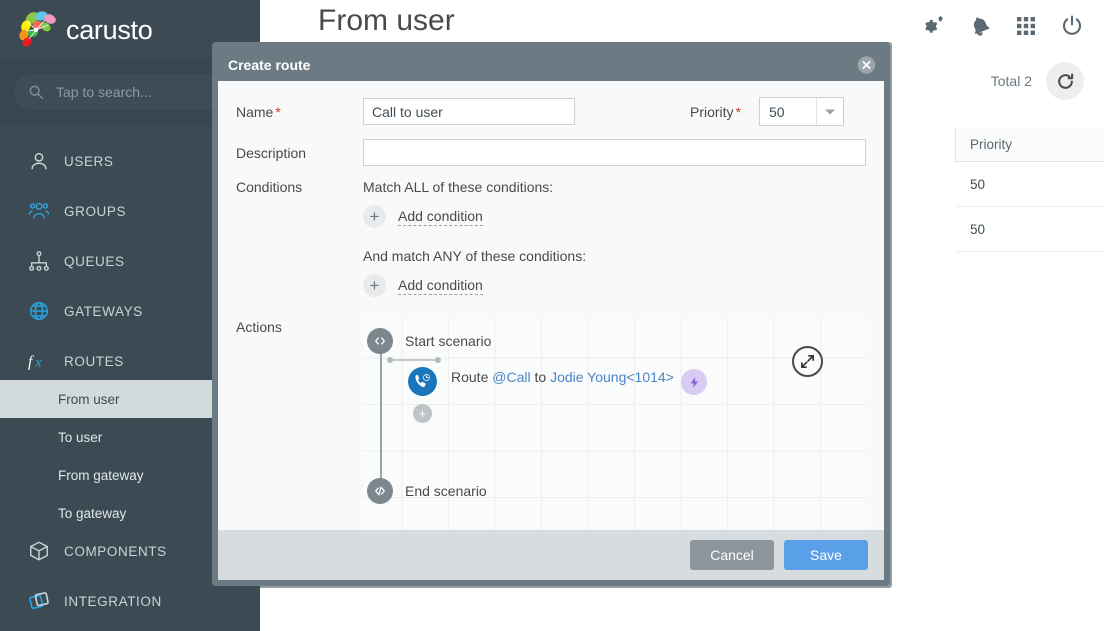 The height and width of the screenshot is (631, 1104). I want to click on sidebar-item-label: ROUTES, so click(94, 361).